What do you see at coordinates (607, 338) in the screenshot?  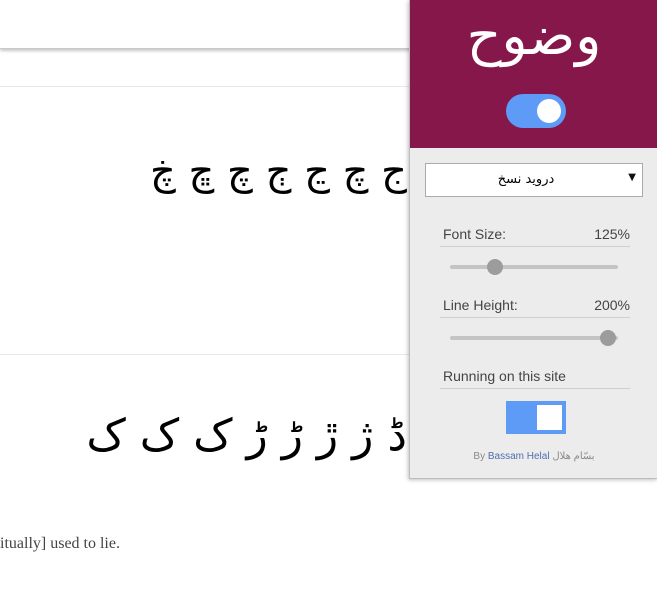 I see `line-height-slider-thumb` at bounding box center [607, 338].